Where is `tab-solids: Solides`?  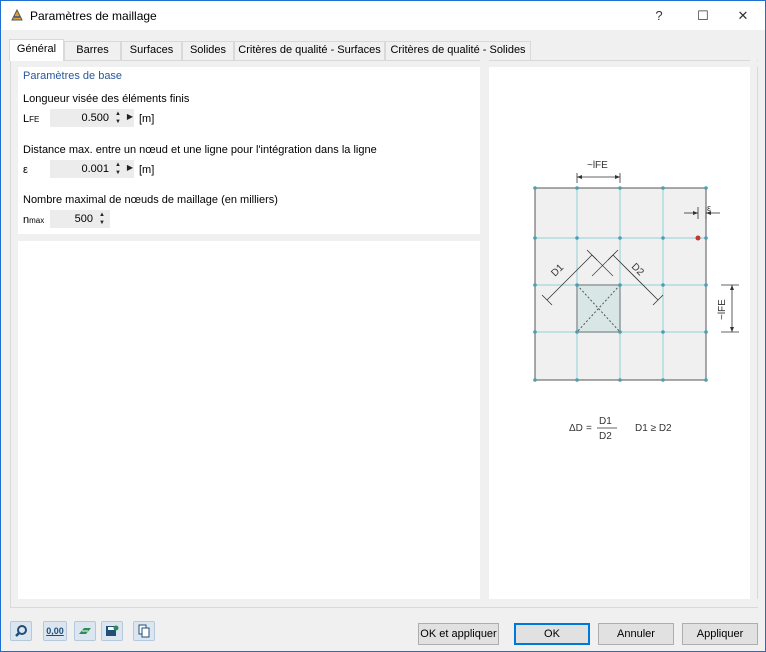
tab-solids: Solides is located at coordinates (208, 50).